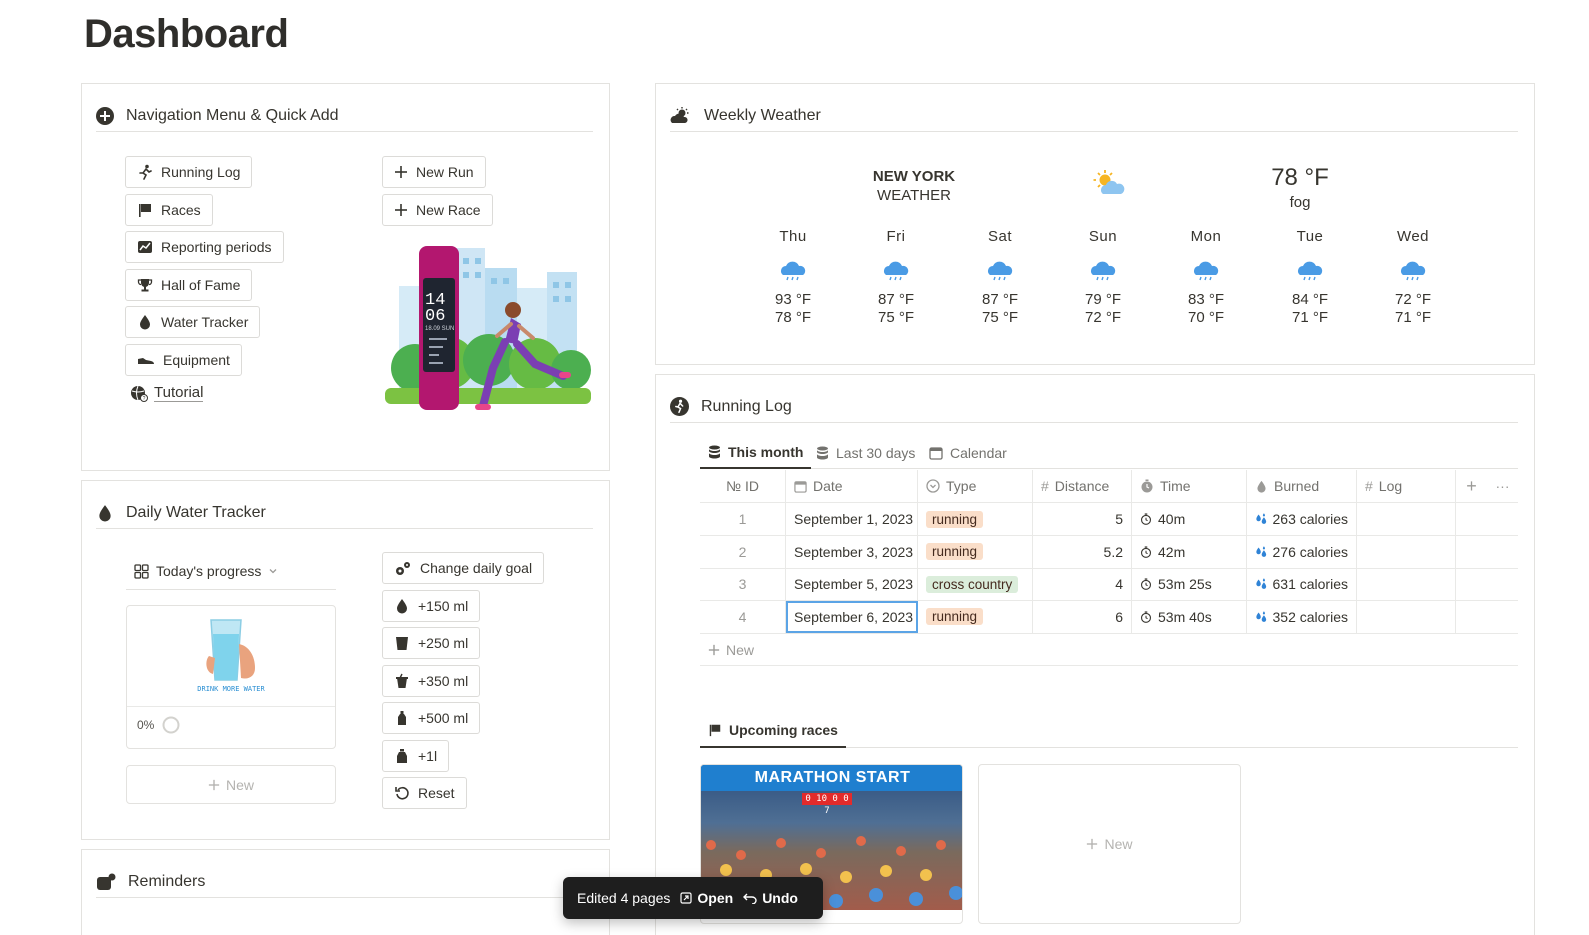 The image size is (1589, 935). I want to click on add-250ml-button: +250 ml, so click(431, 643).